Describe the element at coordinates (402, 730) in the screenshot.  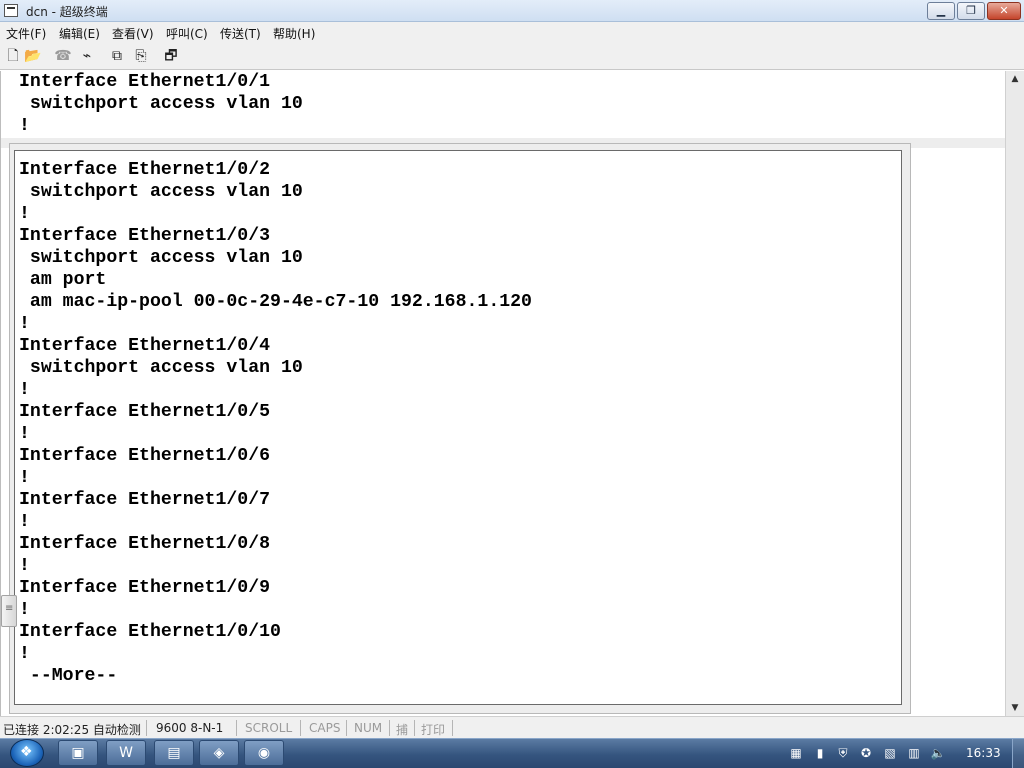
I see `status-capture: 捕` at that location.